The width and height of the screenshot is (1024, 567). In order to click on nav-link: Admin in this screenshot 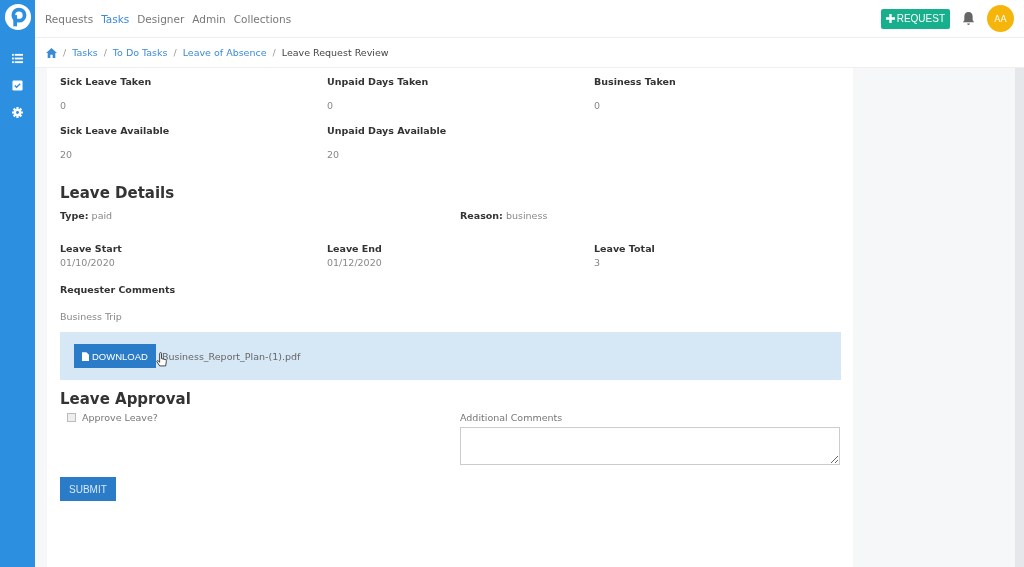, I will do `click(209, 18)`.